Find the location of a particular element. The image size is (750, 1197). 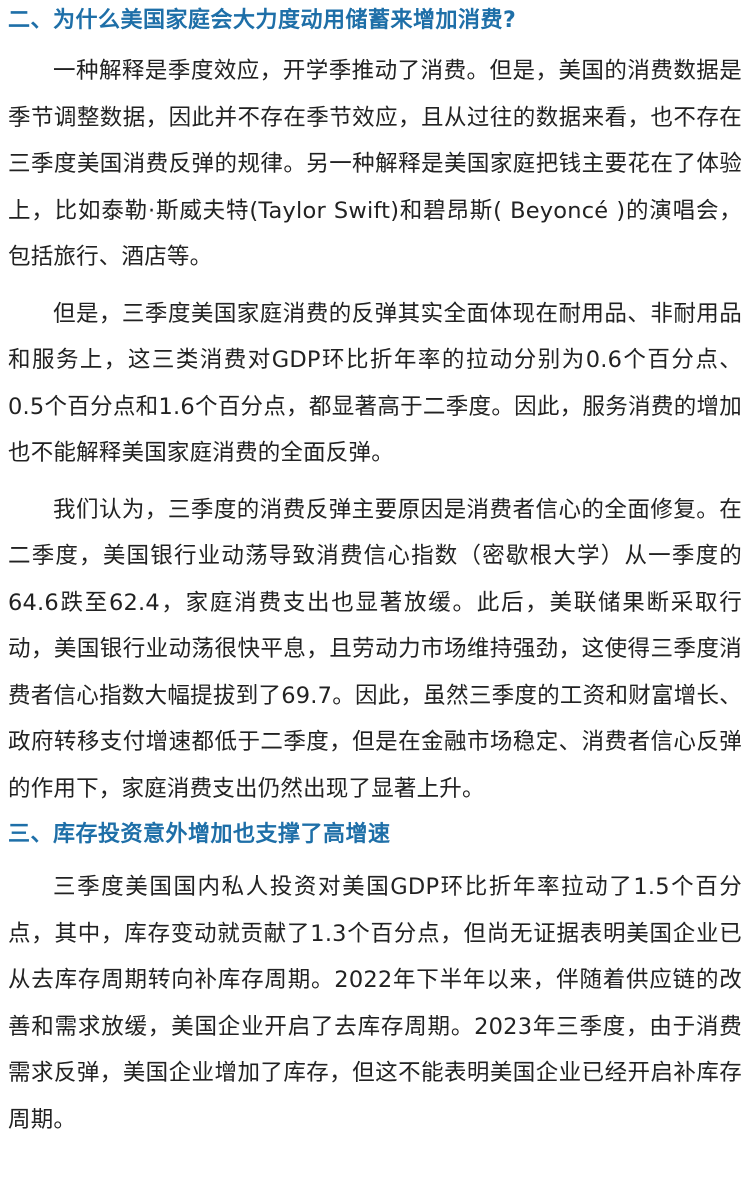

section-heading-why-consumption: 二、为什么美国家庭会大力度动用储蓄来增加消费? is located at coordinates (262, 20).